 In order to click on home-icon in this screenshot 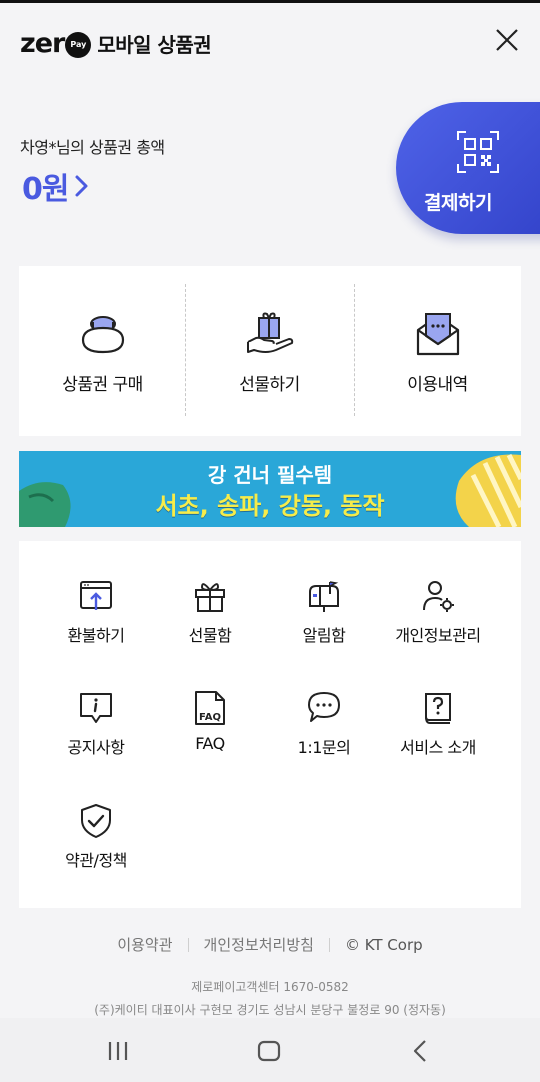, I will do `click(269, 1051)`.